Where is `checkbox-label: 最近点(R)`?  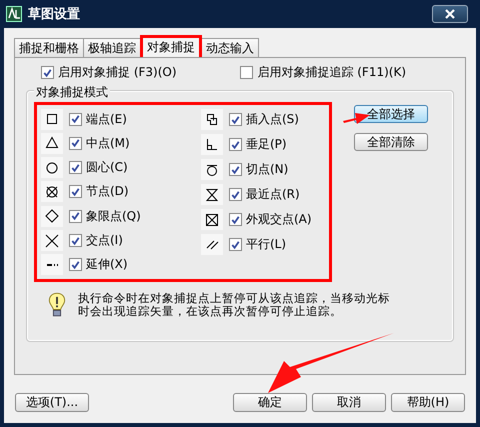
checkbox-label: 最近点(R) is located at coordinates (273, 194).